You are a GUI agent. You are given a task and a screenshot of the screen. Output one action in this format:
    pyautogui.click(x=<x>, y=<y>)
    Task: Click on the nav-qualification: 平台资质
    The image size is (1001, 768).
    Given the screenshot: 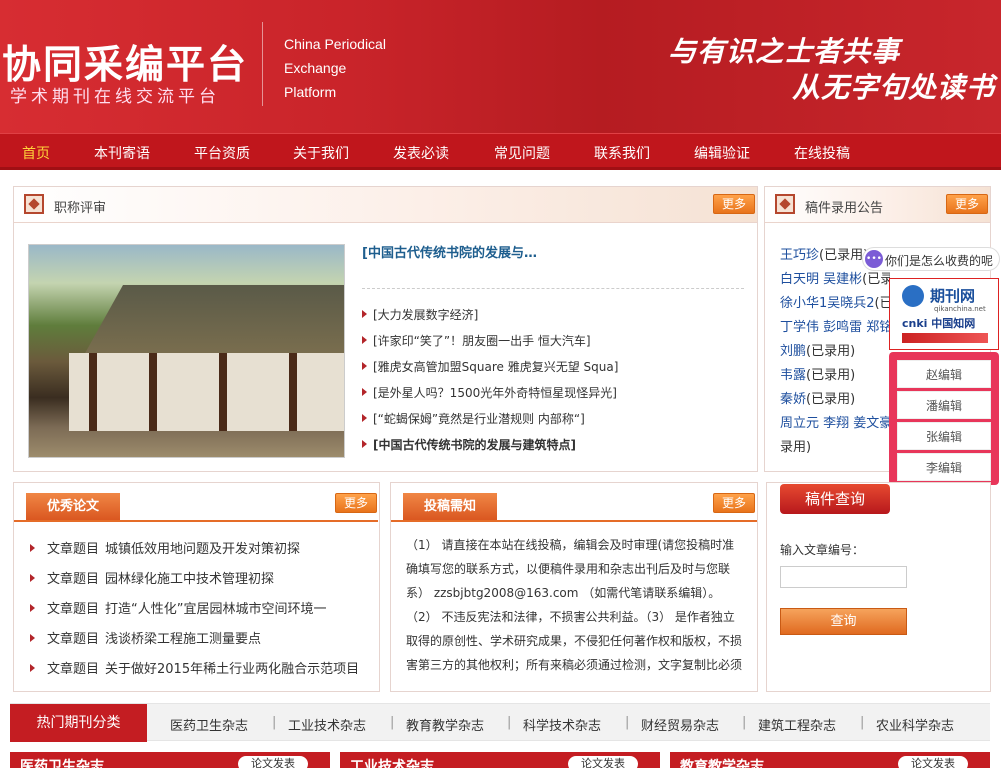 What is the action you would take?
    pyautogui.click(x=222, y=153)
    